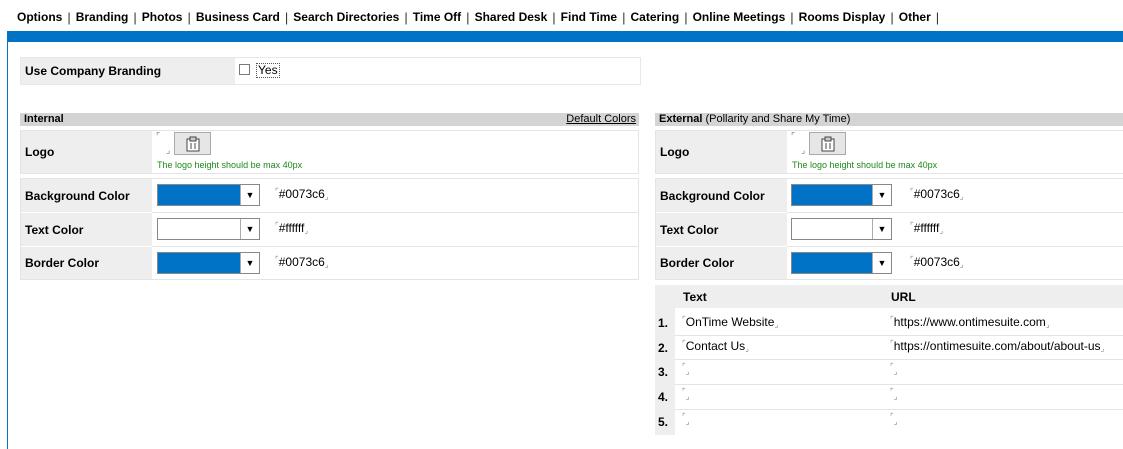 The image size is (1123, 449). I want to click on use-company-branding-row: Use Company Branding Yes, so click(330, 71).